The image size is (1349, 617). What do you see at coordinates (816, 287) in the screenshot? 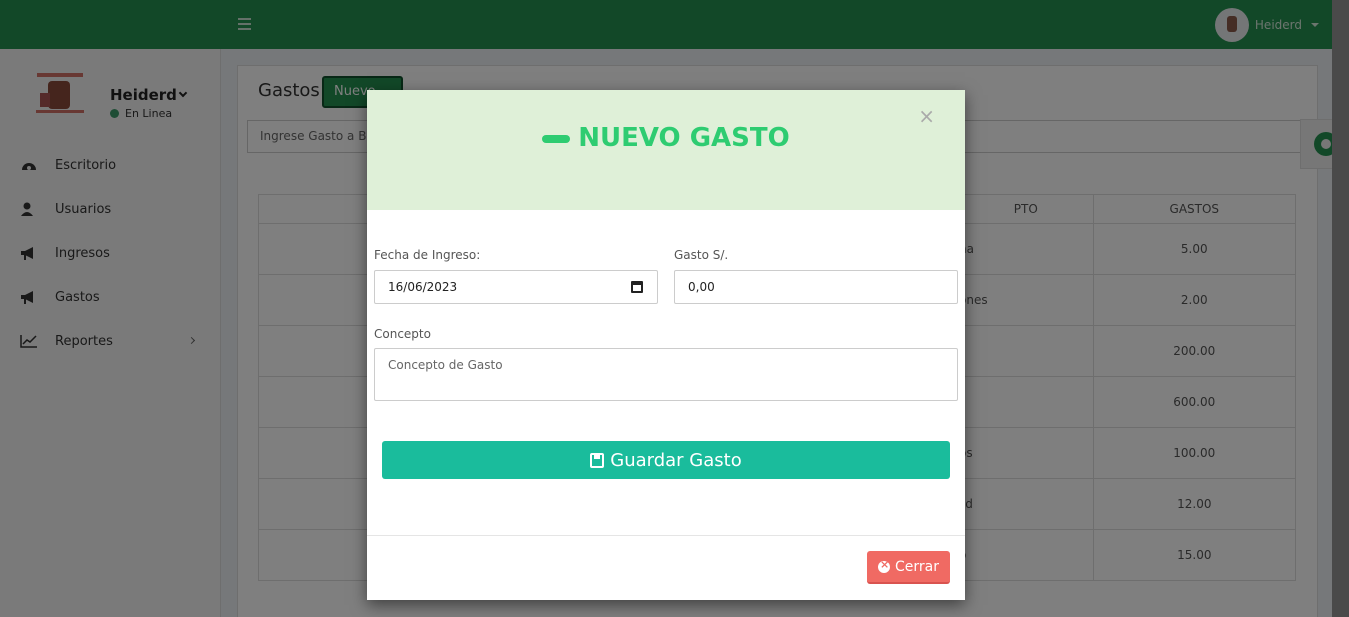
I see `amount-field: 0,00` at bounding box center [816, 287].